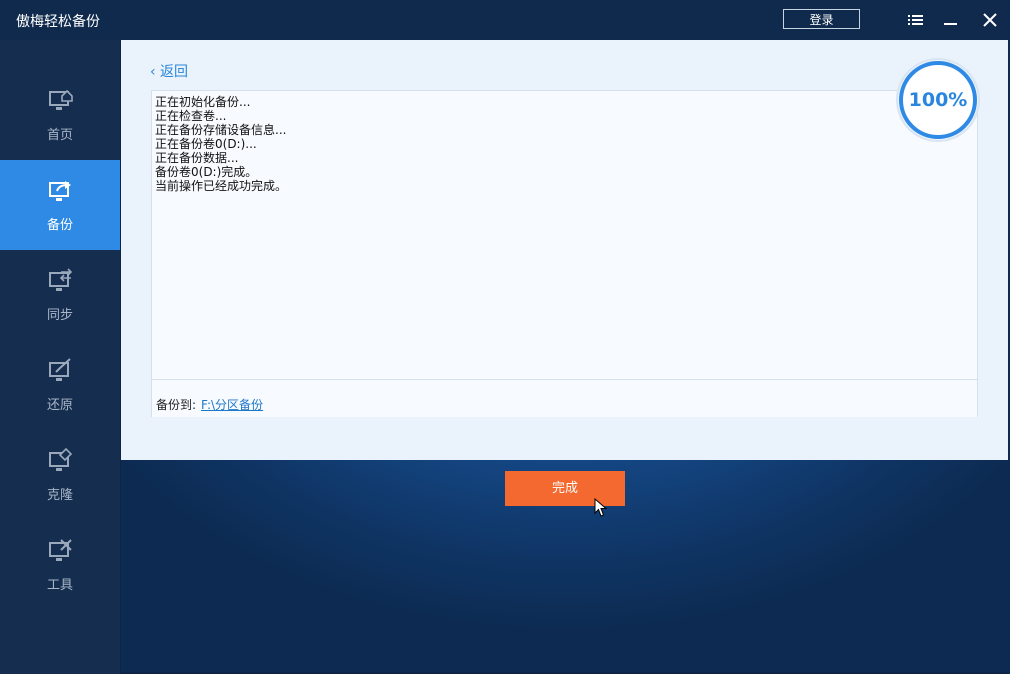 The height and width of the screenshot is (674, 1010). What do you see at coordinates (60, 475) in the screenshot?
I see `sidebar-item-clone: 克隆` at bounding box center [60, 475].